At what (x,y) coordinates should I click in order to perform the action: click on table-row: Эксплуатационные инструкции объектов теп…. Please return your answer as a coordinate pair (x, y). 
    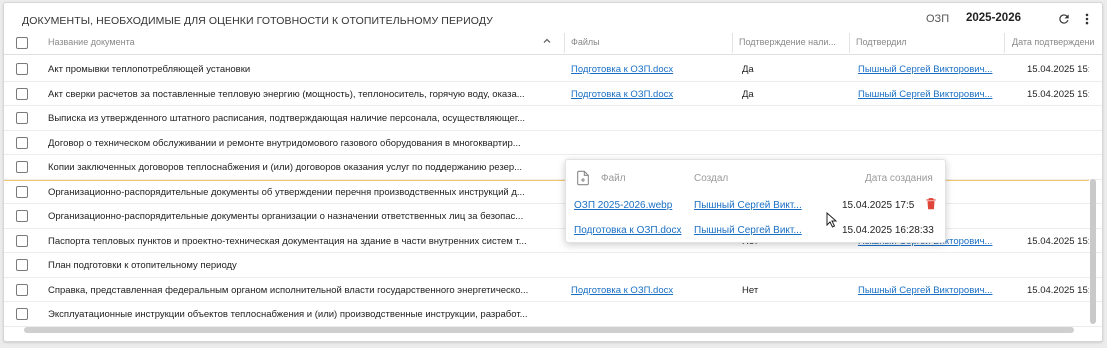
    Looking at the image, I should click on (553, 314).